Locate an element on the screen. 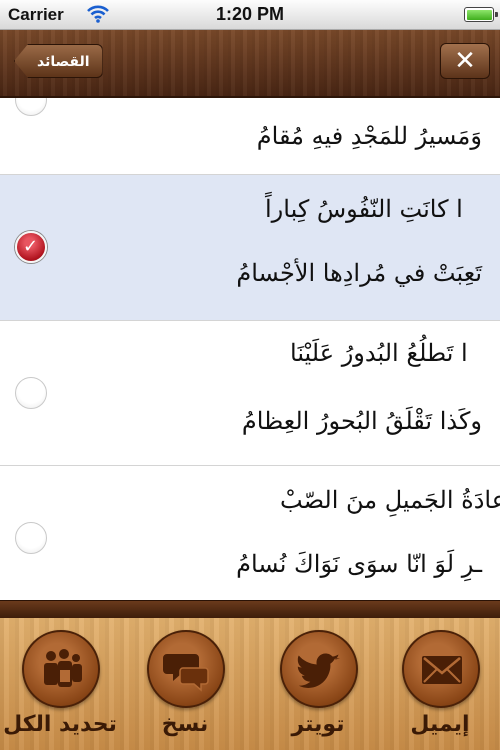  select-all-label: تحديد الكل is located at coordinates (60, 724).